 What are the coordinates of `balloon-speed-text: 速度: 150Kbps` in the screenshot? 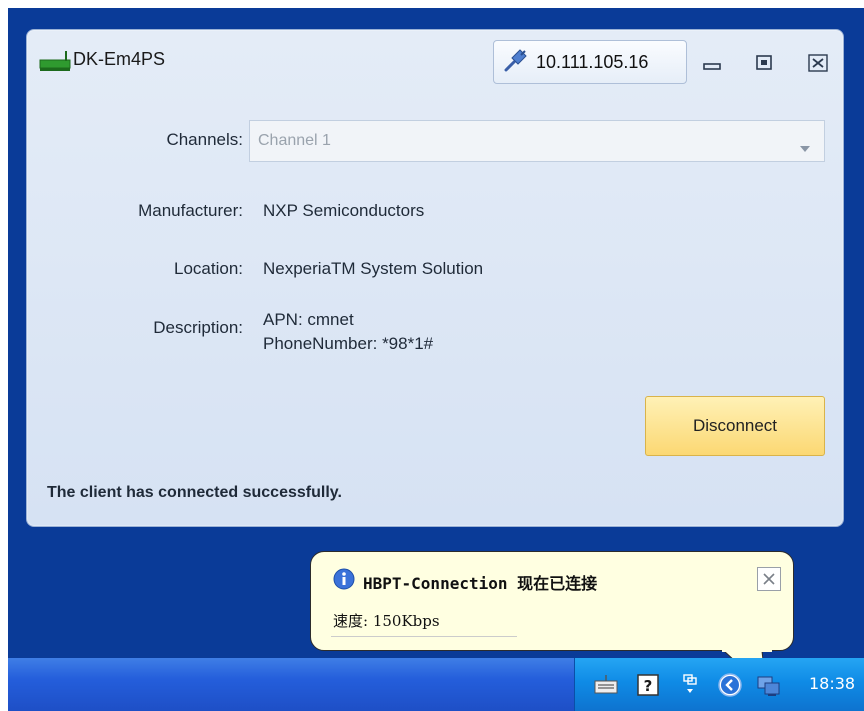 It's located at (386, 621).